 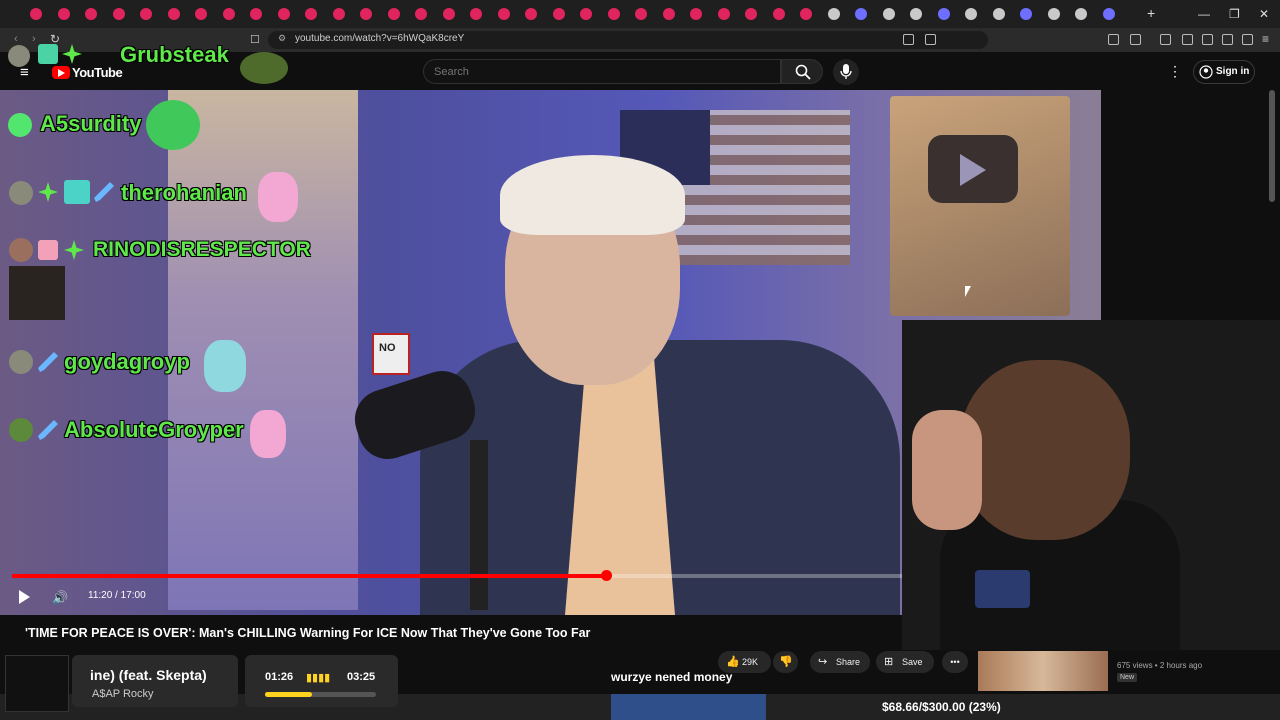 What do you see at coordinates (255, 39) in the screenshot?
I see `bookmark-icon: ☐` at bounding box center [255, 39].